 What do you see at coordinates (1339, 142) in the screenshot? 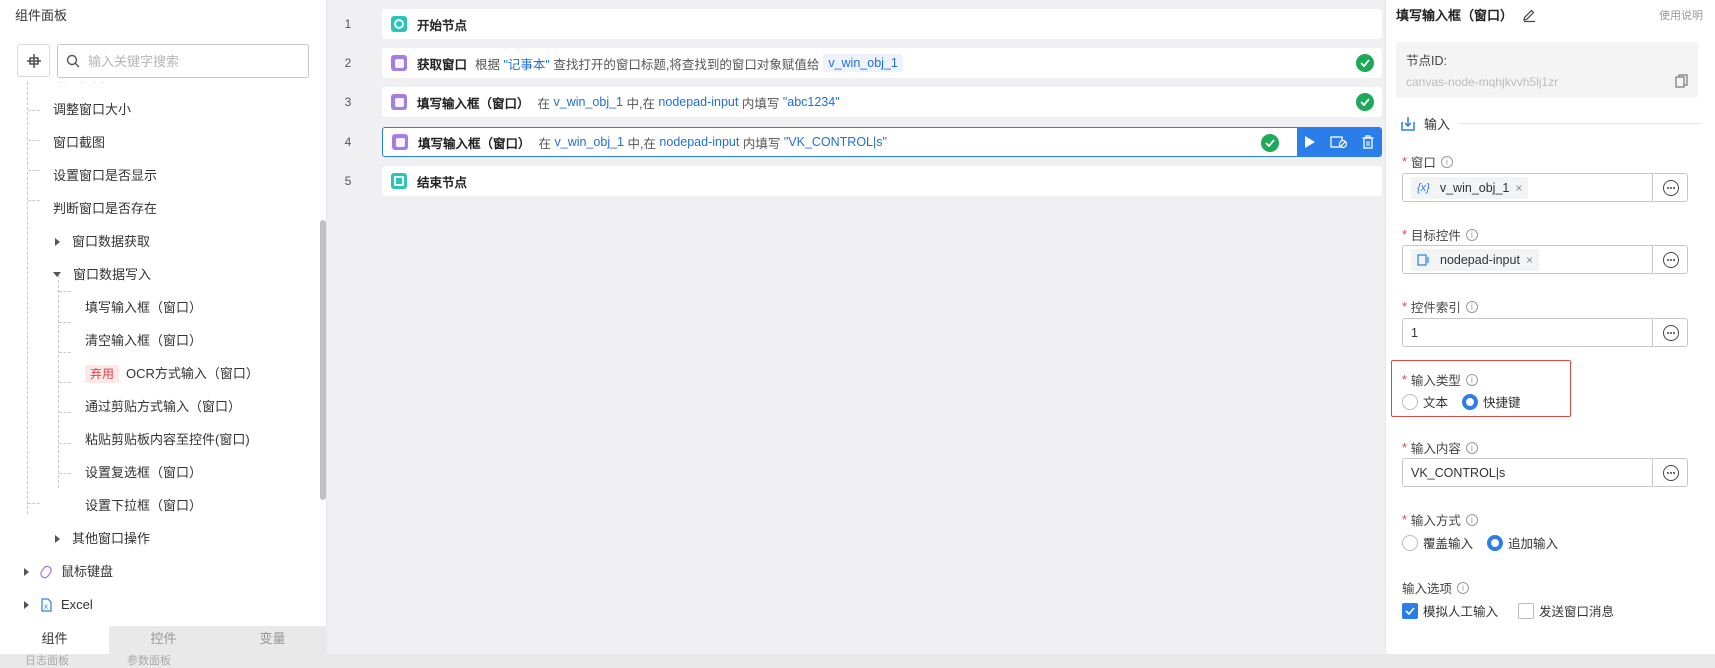
I see `disable-node-icon` at bounding box center [1339, 142].